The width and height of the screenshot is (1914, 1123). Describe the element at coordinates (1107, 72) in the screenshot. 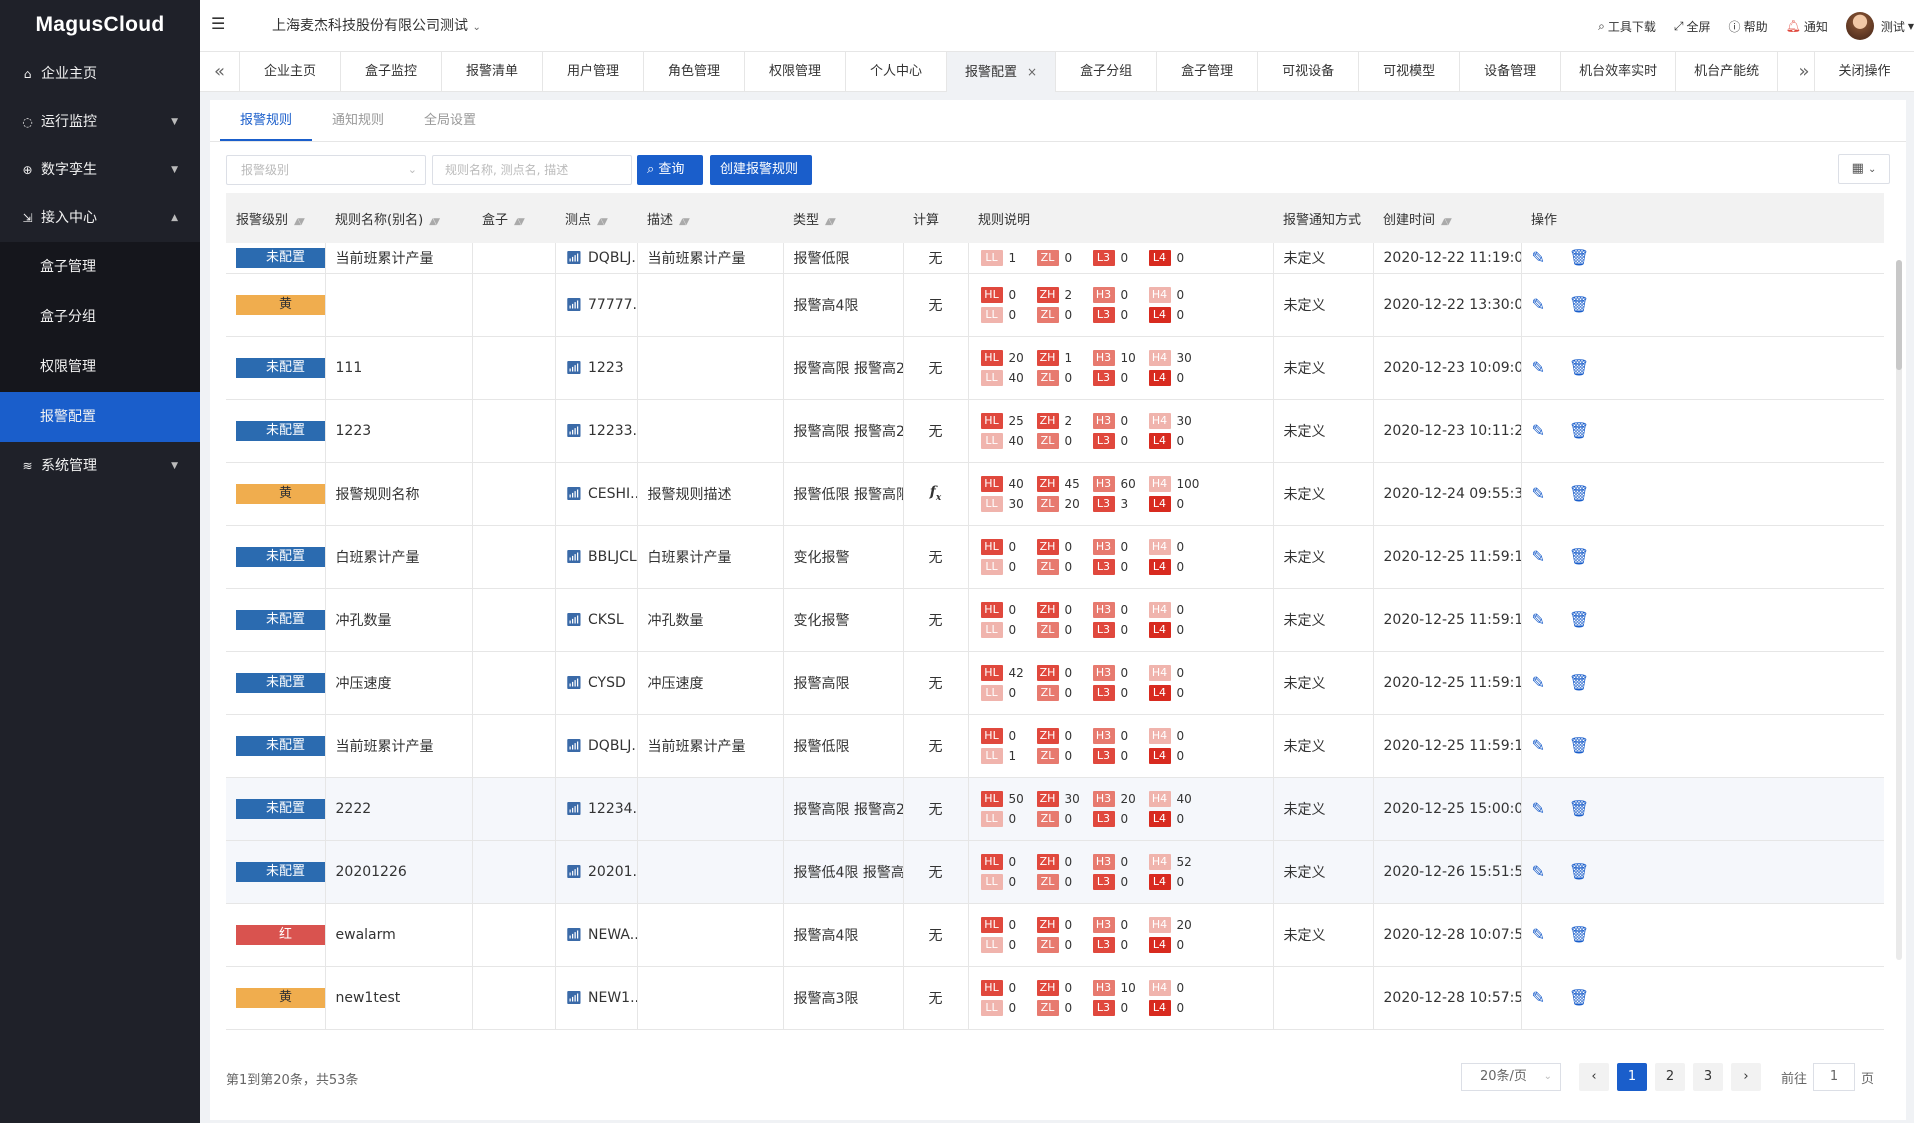

I see `tab-8: 盒子分组` at that location.